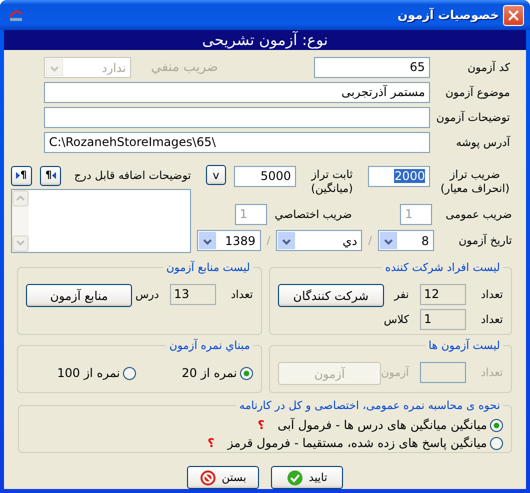  I want to click on group-title: مبناي نمره آزمون, so click(209, 345).